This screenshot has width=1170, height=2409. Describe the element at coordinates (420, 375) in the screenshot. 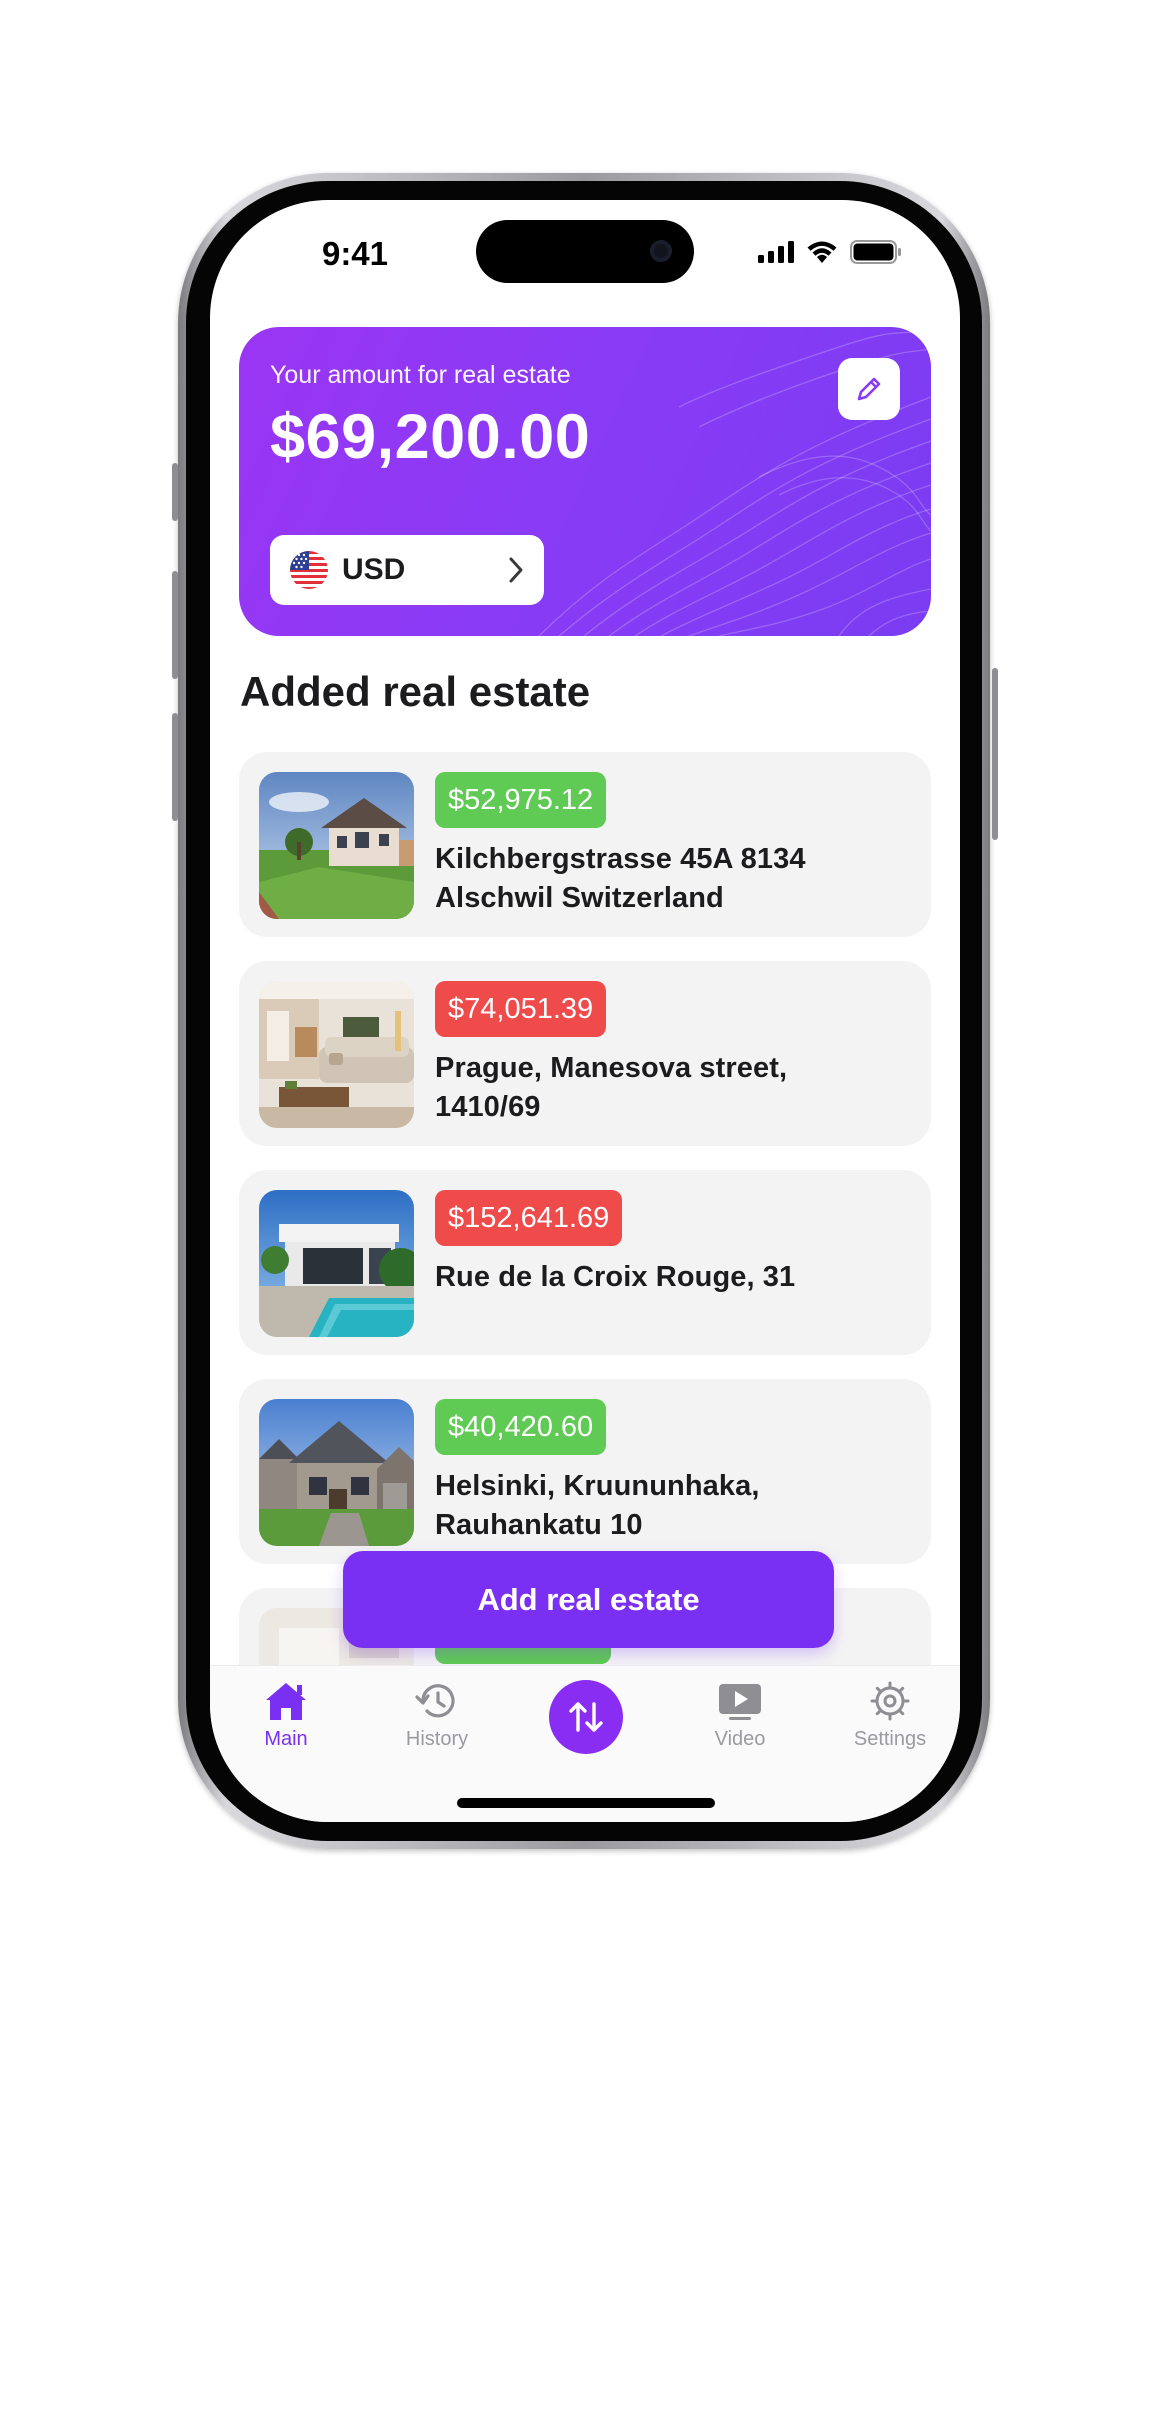

I see `balance-label: Your amount for real estate` at that location.